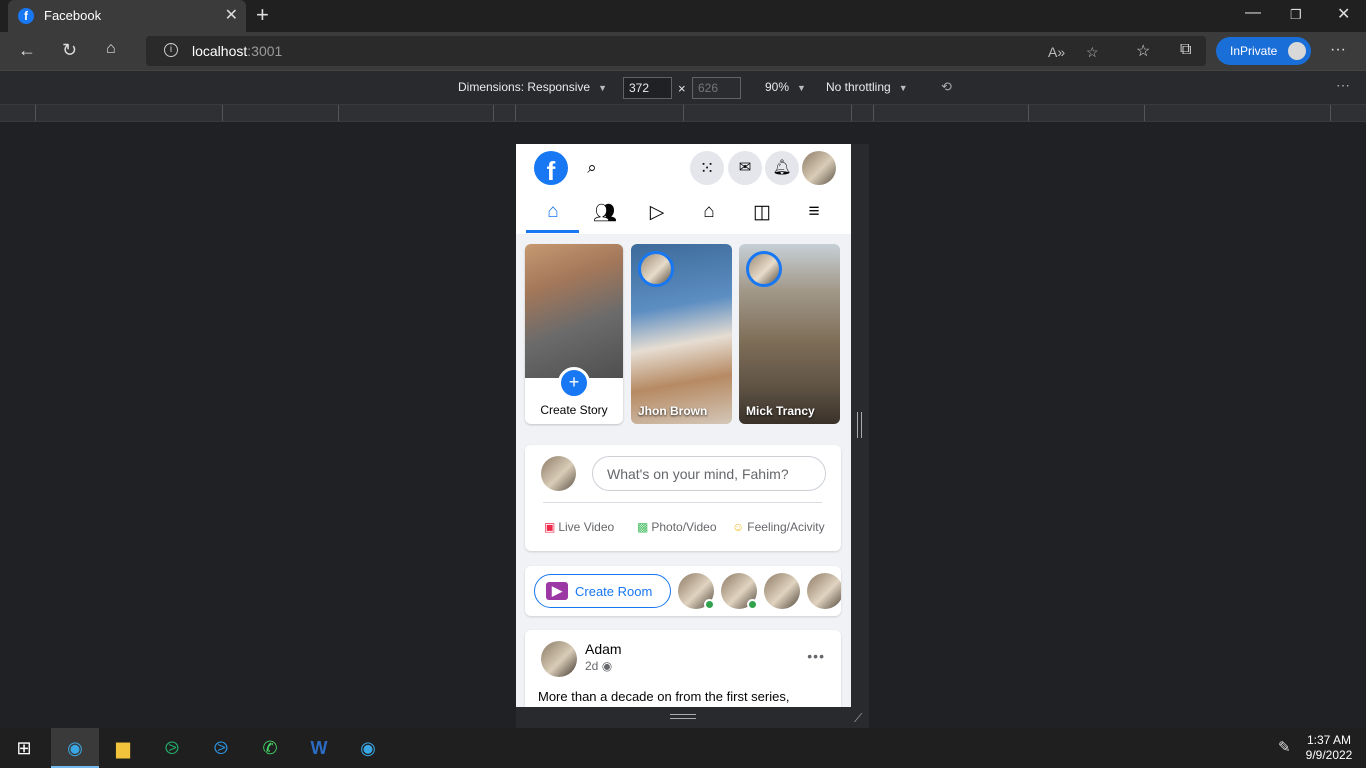 The image size is (1366, 768). Describe the element at coordinates (657, 214) in the screenshot. I see `watch-nav-icon: ▷` at that location.